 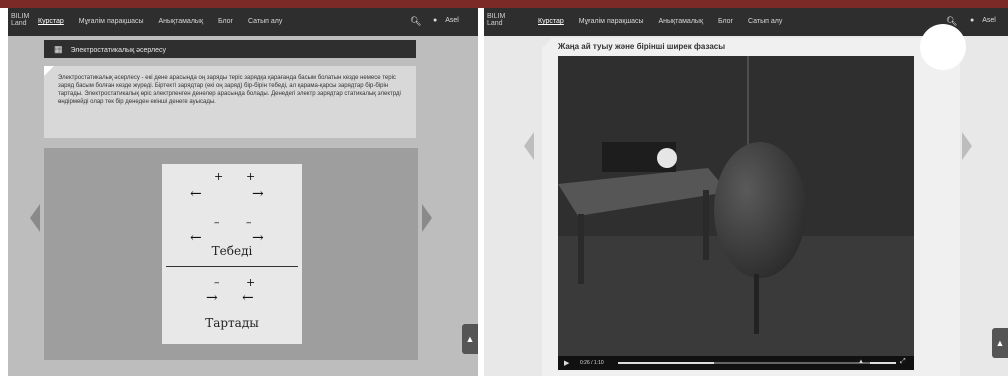 What do you see at coordinates (118, 50) in the screenshot?
I see `section-title: Электростатикалық әсерлесу` at bounding box center [118, 50].